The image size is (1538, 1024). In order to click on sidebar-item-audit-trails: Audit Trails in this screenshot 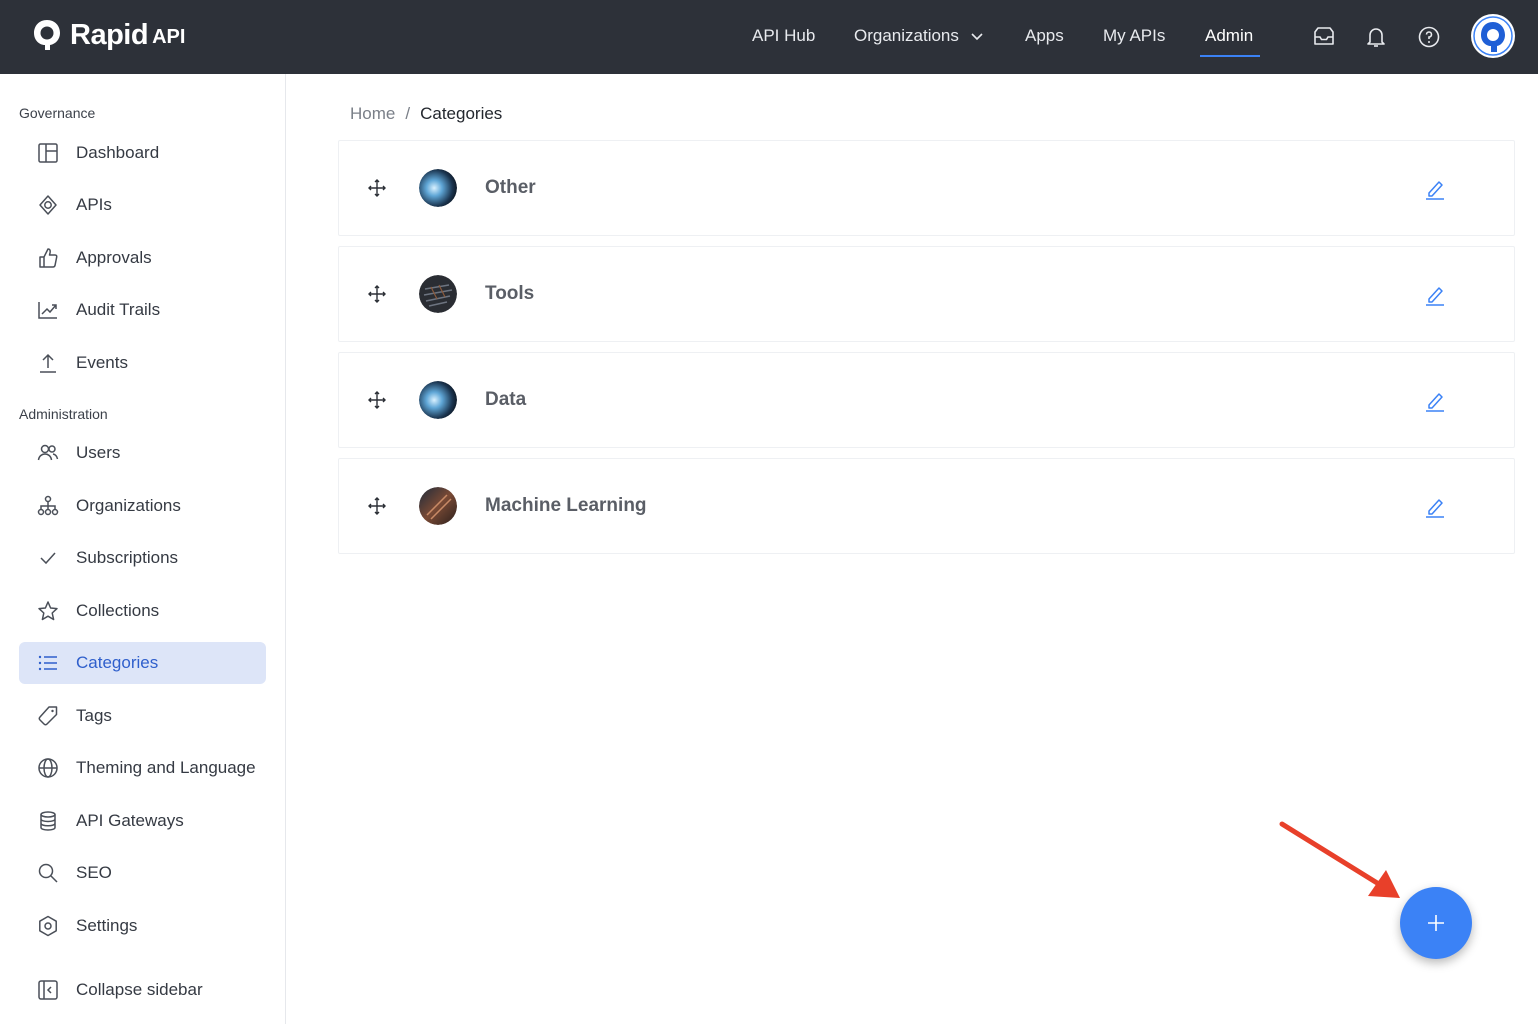, I will do `click(142, 310)`.